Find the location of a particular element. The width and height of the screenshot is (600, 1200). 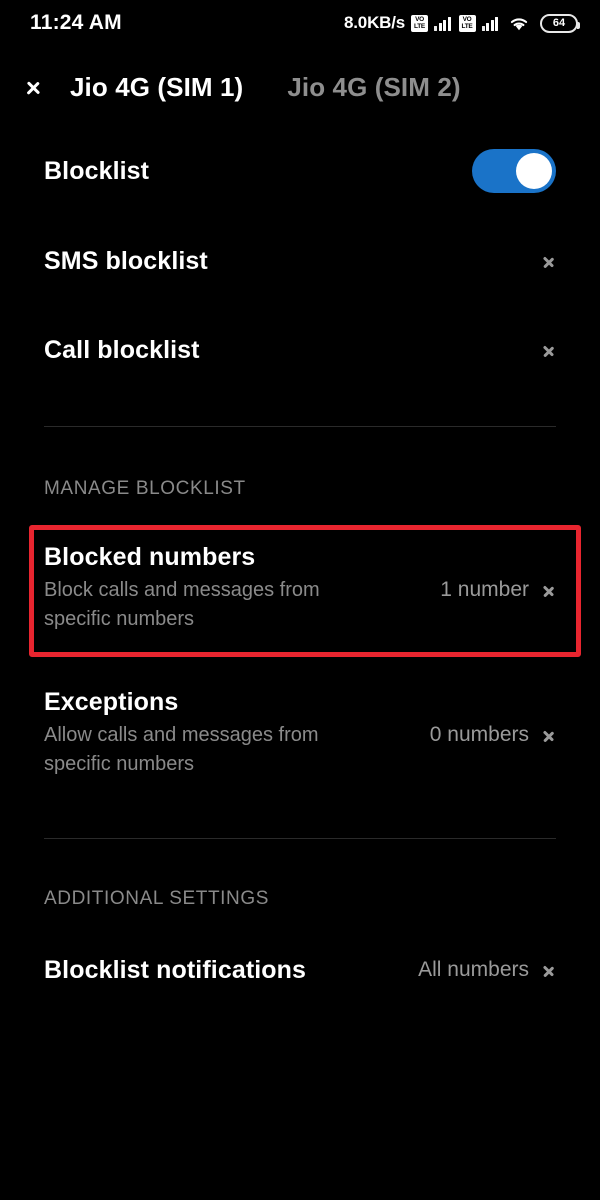

row-call-blocklist: Call blocklist is located at coordinates (300, 350).